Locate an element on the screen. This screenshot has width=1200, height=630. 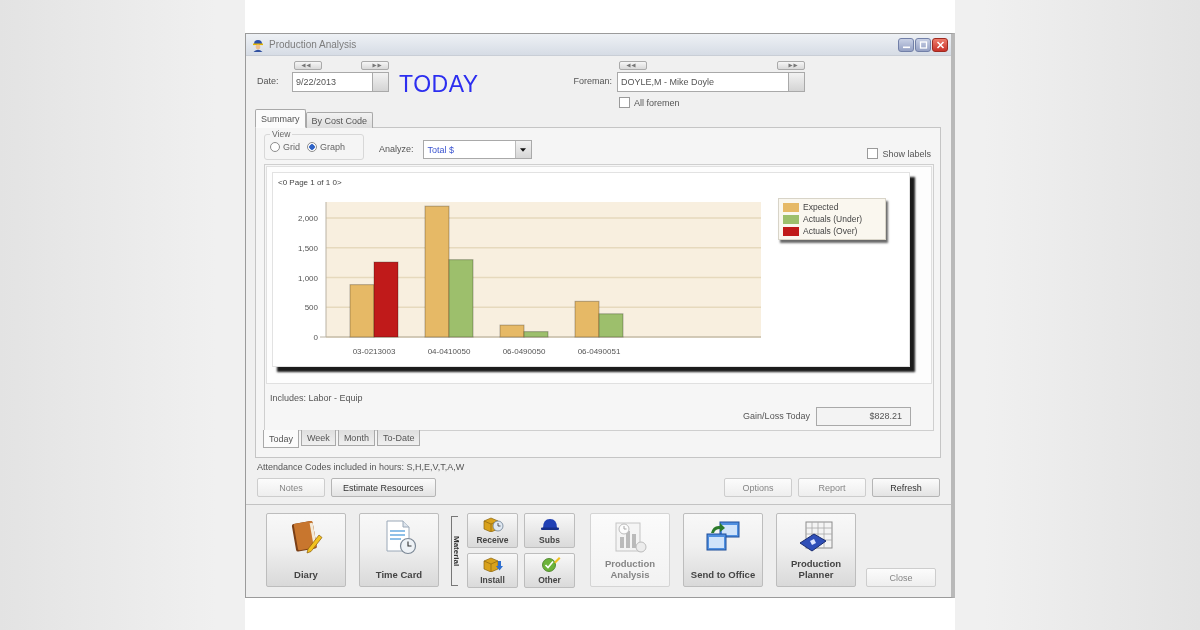
minimize-button is located at coordinates (906, 44).